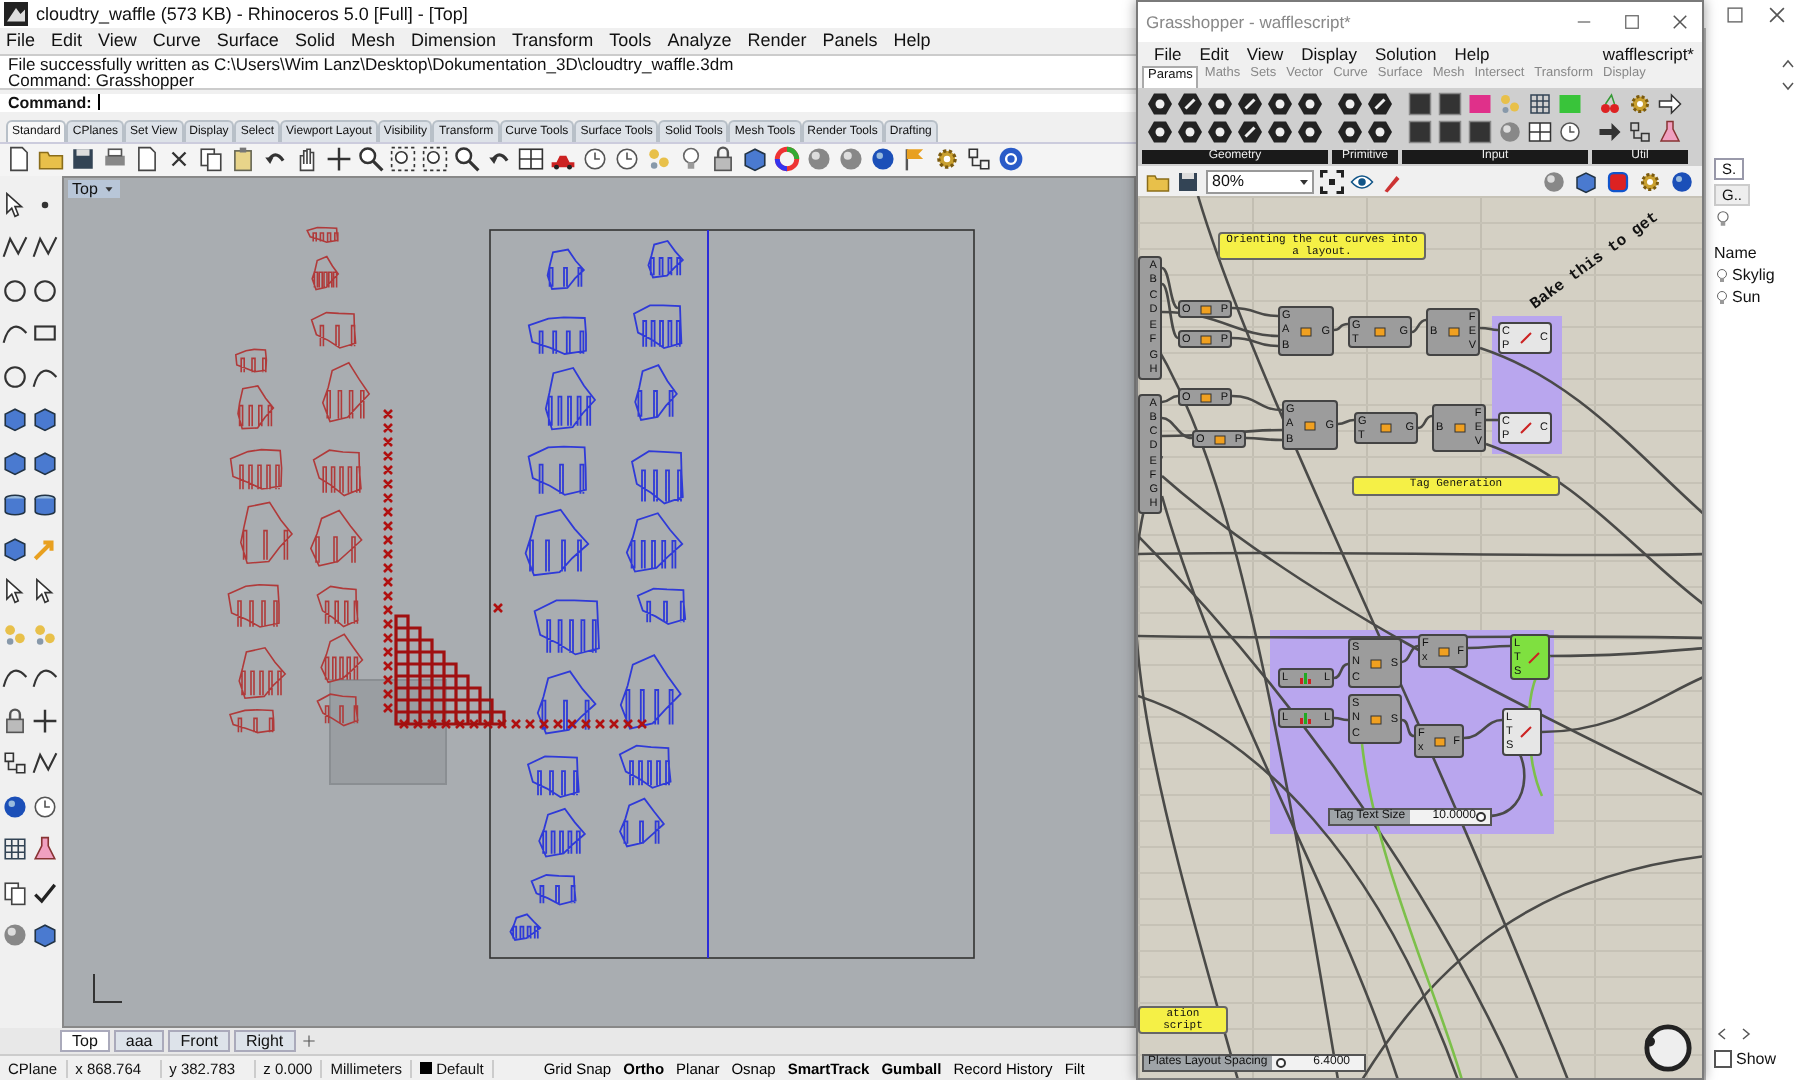 This screenshot has width=1800, height=1080. What do you see at coordinates (699, 40) in the screenshot?
I see `menu-item: Analyze` at bounding box center [699, 40].